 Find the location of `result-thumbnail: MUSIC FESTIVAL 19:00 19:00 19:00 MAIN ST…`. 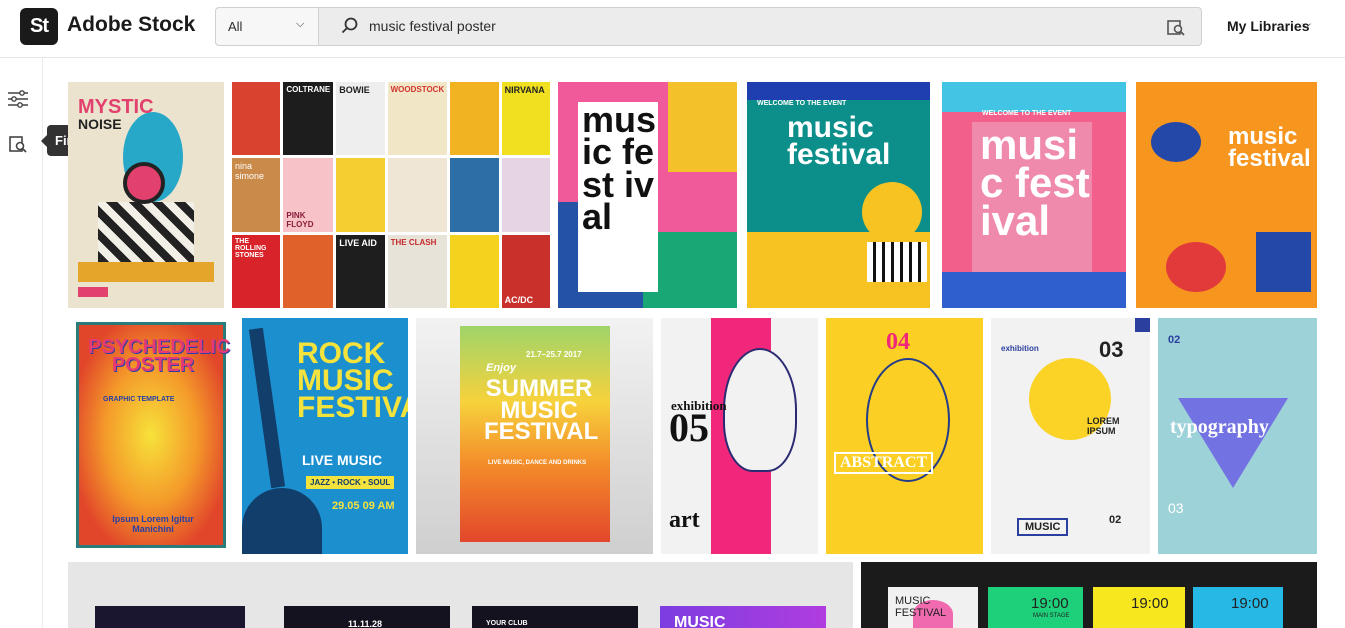

result-thumbnail: MUSIC FESTIVAL 19:00 19:00 19:00 MAIN ST… is located at coordinates (1089, 595).